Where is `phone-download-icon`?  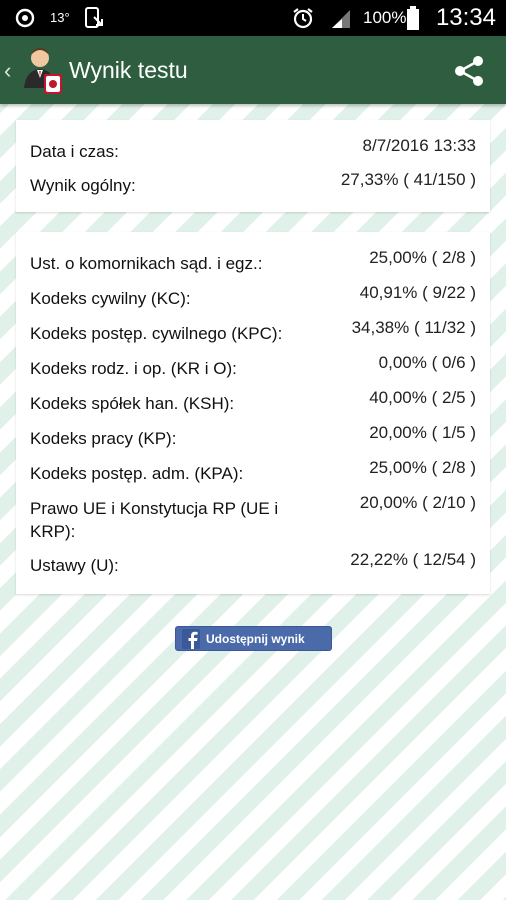
phone-download-icon is located at coordinates (94, 17).